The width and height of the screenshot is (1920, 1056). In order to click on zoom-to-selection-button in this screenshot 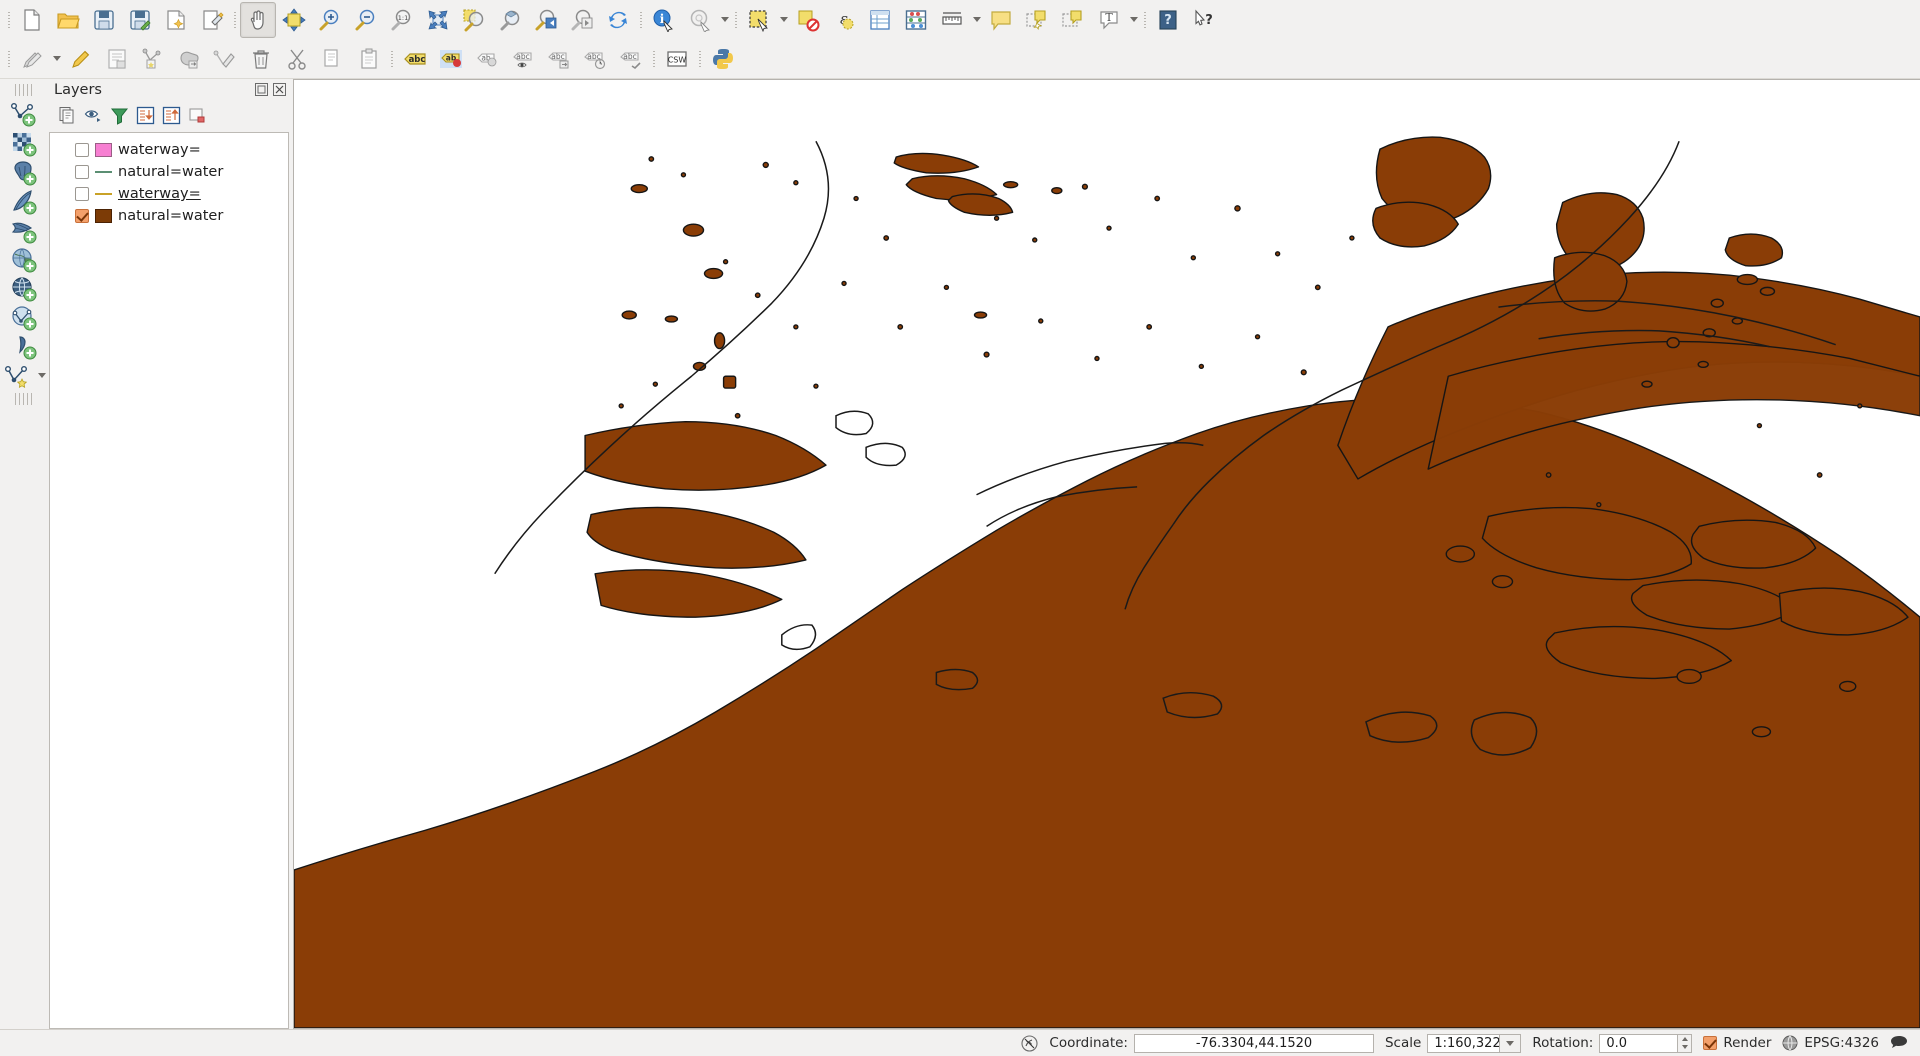, I will do `click(474, 20)`.